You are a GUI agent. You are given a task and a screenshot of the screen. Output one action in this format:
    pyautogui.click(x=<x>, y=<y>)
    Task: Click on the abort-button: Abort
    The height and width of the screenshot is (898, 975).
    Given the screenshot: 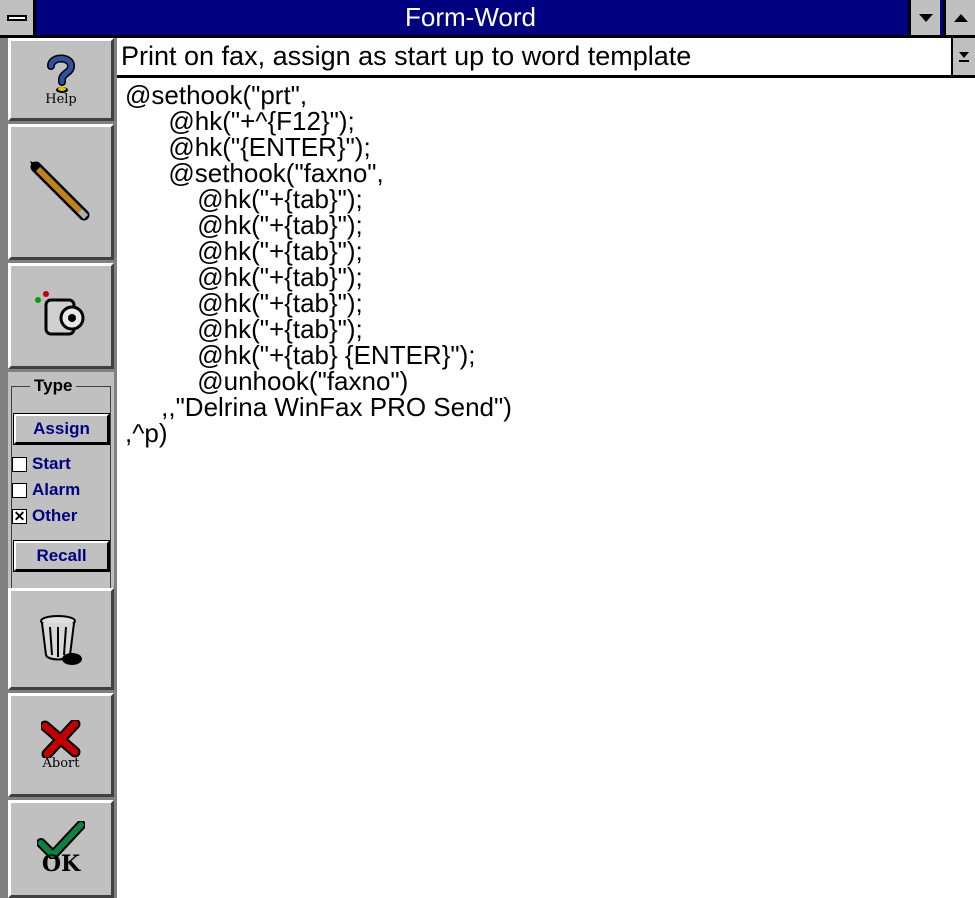 What is the action you would take?
    pyautogui.click(x=61, y=745)
    